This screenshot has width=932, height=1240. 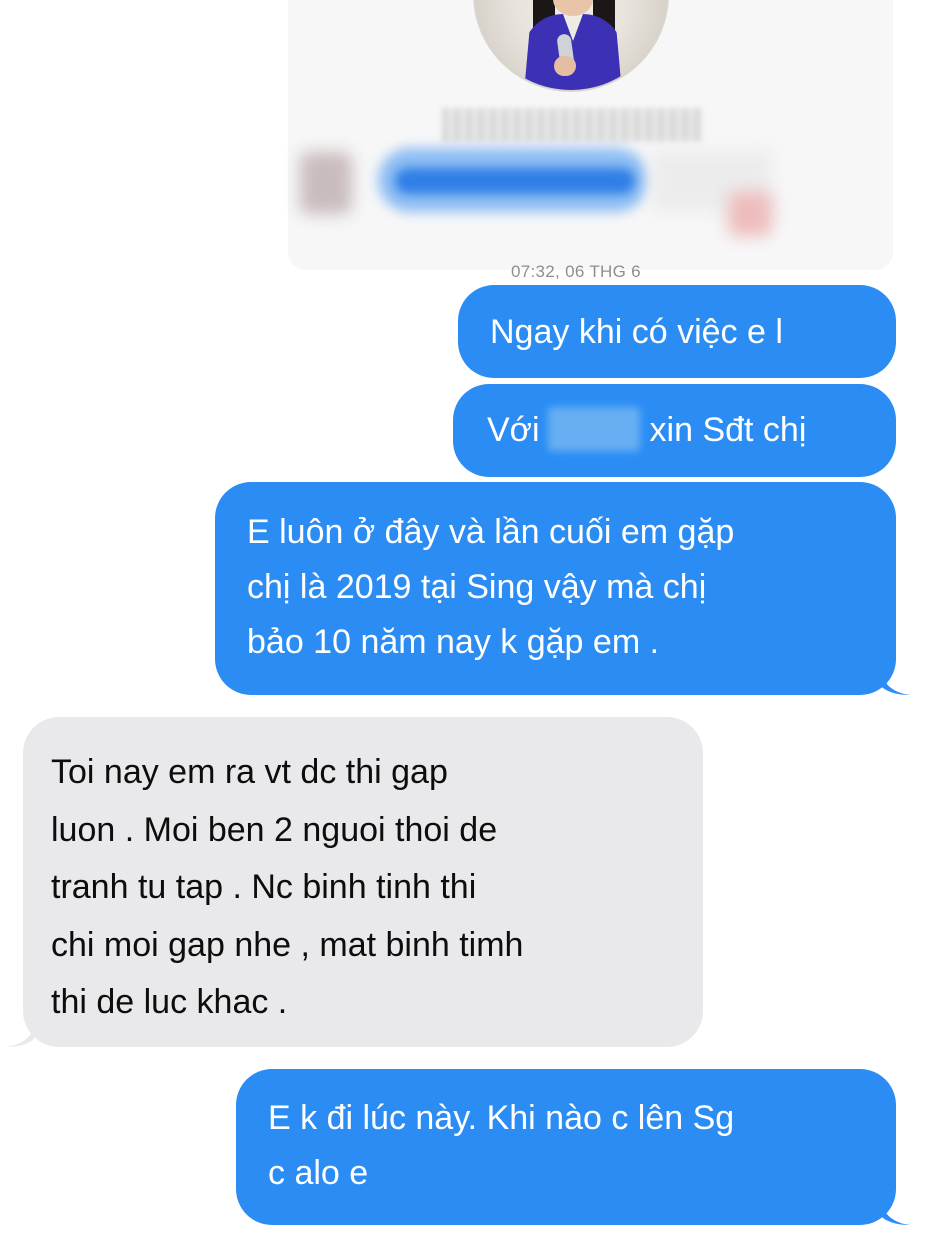 What do you see at coordinates (565, 66) in the screenshot?
I see `avatar-hand` at bounding box center [565, 66].